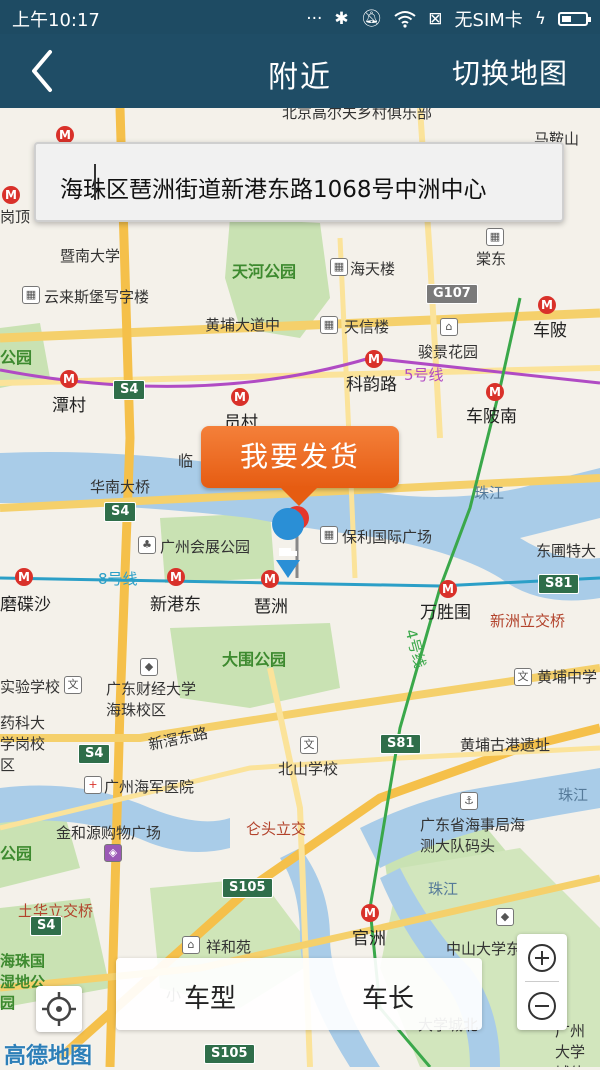 This screenshot has width=600, height=1070. What do you see at coordinates (118, 579) in the screenshot?
I see `map-label: 8号线` at bounding box center [118, 579].